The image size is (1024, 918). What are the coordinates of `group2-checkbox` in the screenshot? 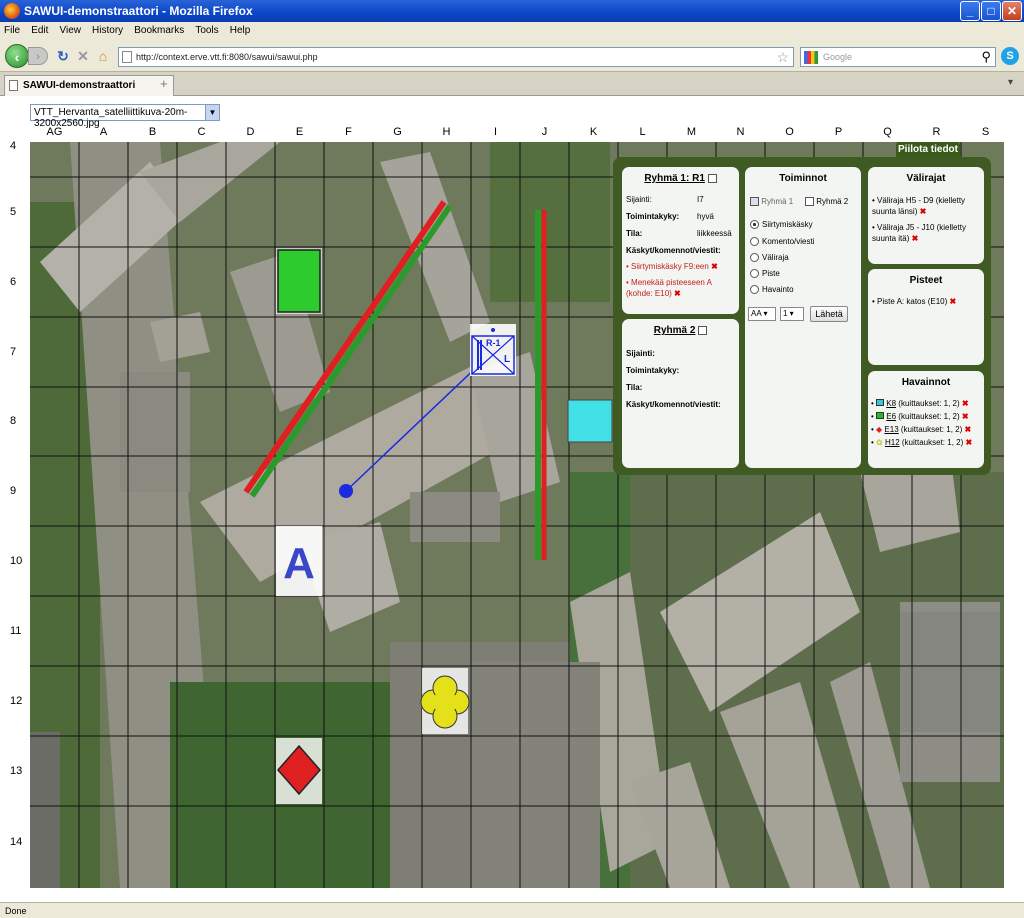 It's located at (703, 330).